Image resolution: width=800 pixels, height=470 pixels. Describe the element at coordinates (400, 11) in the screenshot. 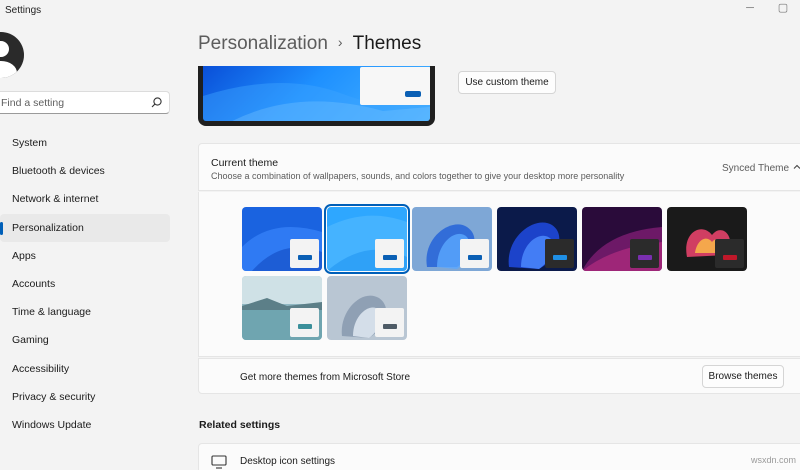

I see `title-bar: Settings ─ ▢` at that location.